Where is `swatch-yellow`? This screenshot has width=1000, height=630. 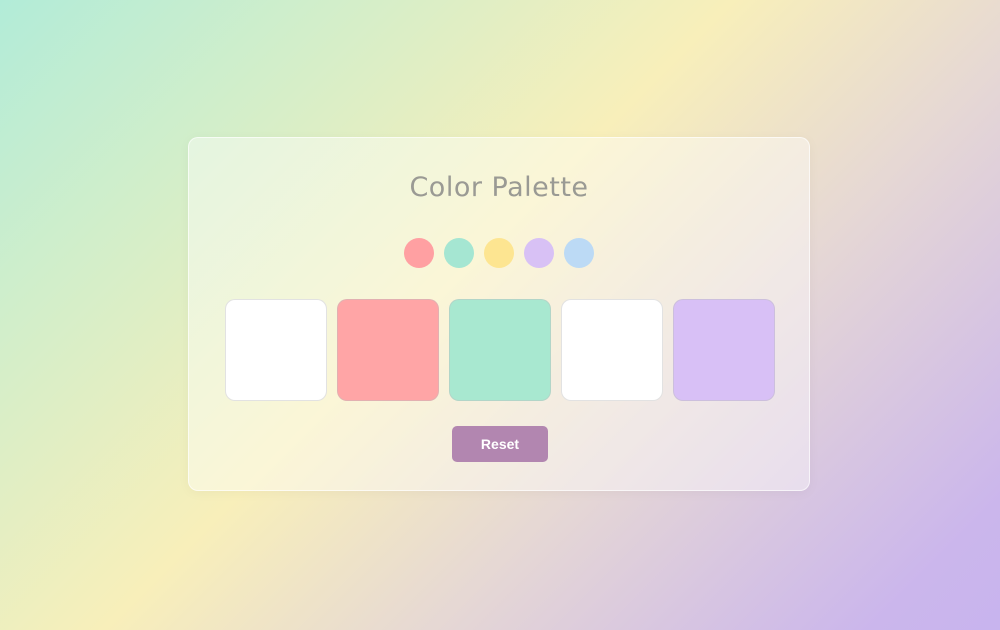
swatch-yellow is located at coordinates (499, 253).